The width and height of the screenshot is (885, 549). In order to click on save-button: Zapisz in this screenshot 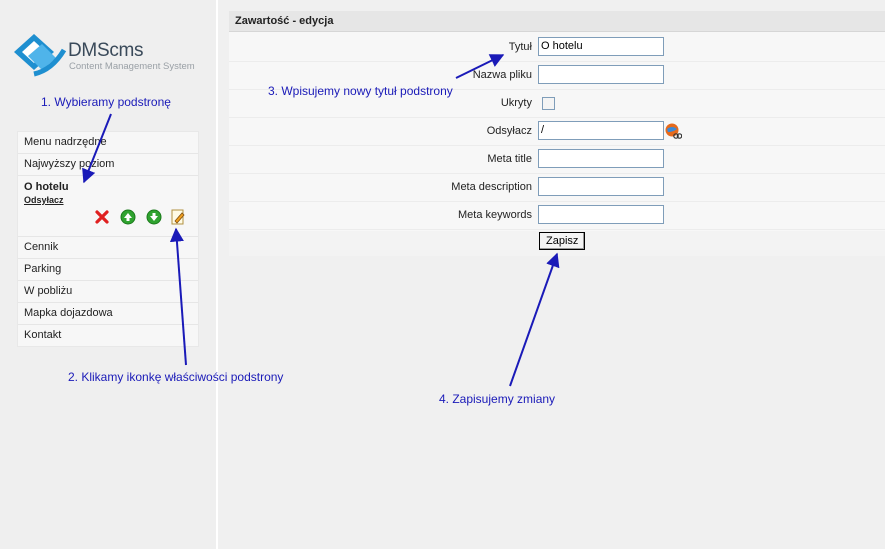, I will do `click(562, 241)`.